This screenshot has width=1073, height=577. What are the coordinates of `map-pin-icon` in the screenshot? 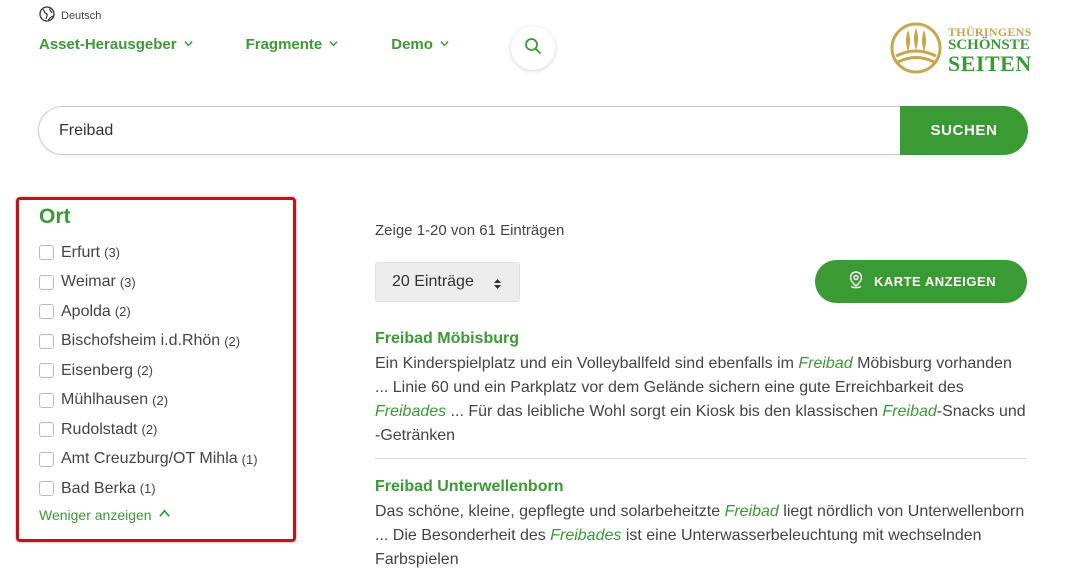 It's located at (856, 281).